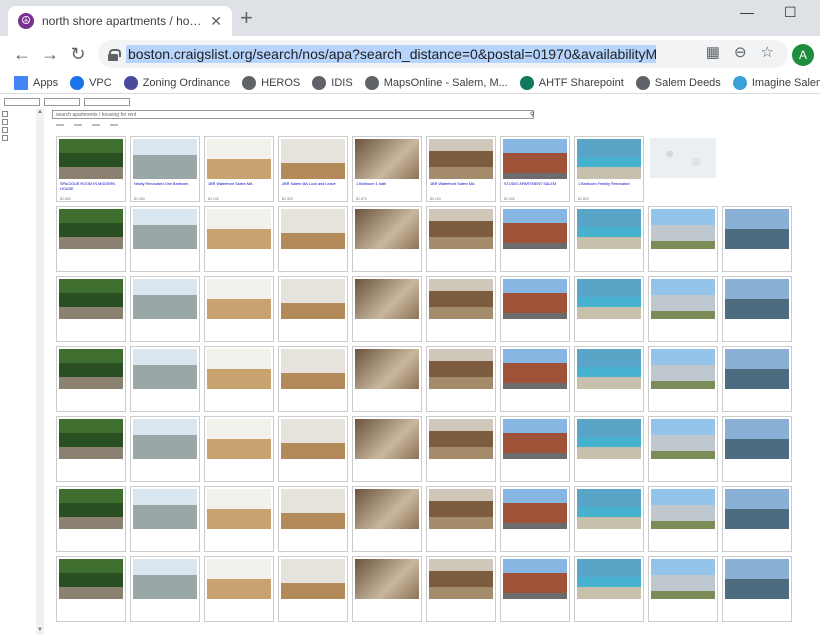 This screenshot has height=635, width=820. What do you see at coordinates (535, 169) in the screenshot?
I see `listing-card: STUDIO APARTMENT SALEM $1,900` at bounding box center [535, 169].